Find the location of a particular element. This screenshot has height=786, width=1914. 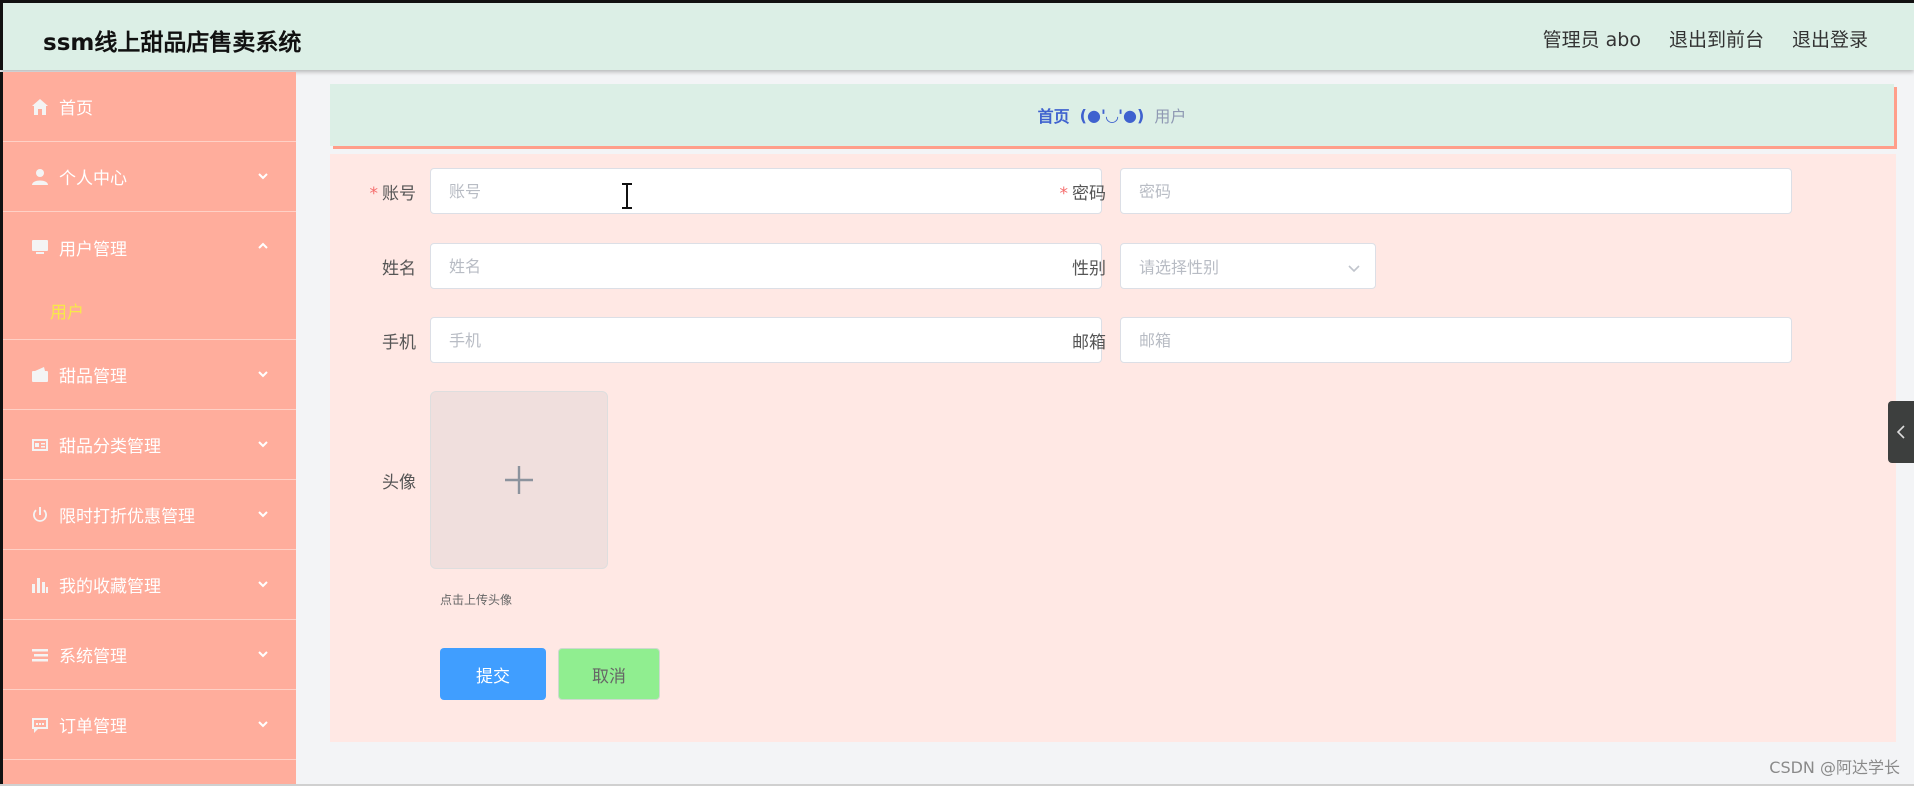

gender-select: 请选择性别 is located at coordinates (1248, 266).